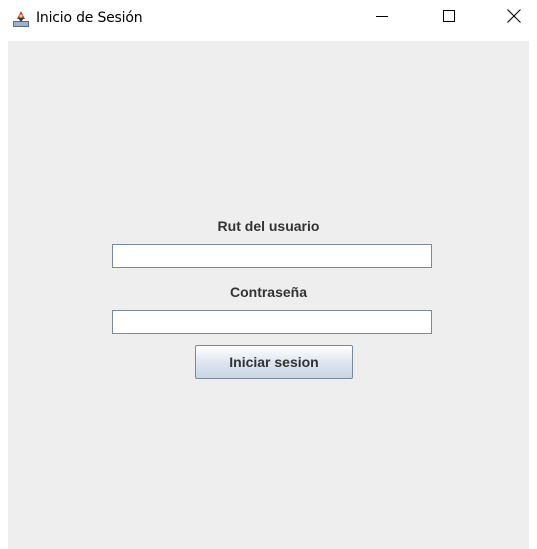  What do you see at coordinates (89, 18) in the screenshot?
I see `window-title: Inicio de Sesión` at bounding box center [89, 18].